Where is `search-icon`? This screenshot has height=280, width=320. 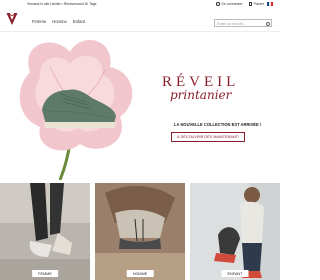
search-icon is located at coordinates (267, 23).